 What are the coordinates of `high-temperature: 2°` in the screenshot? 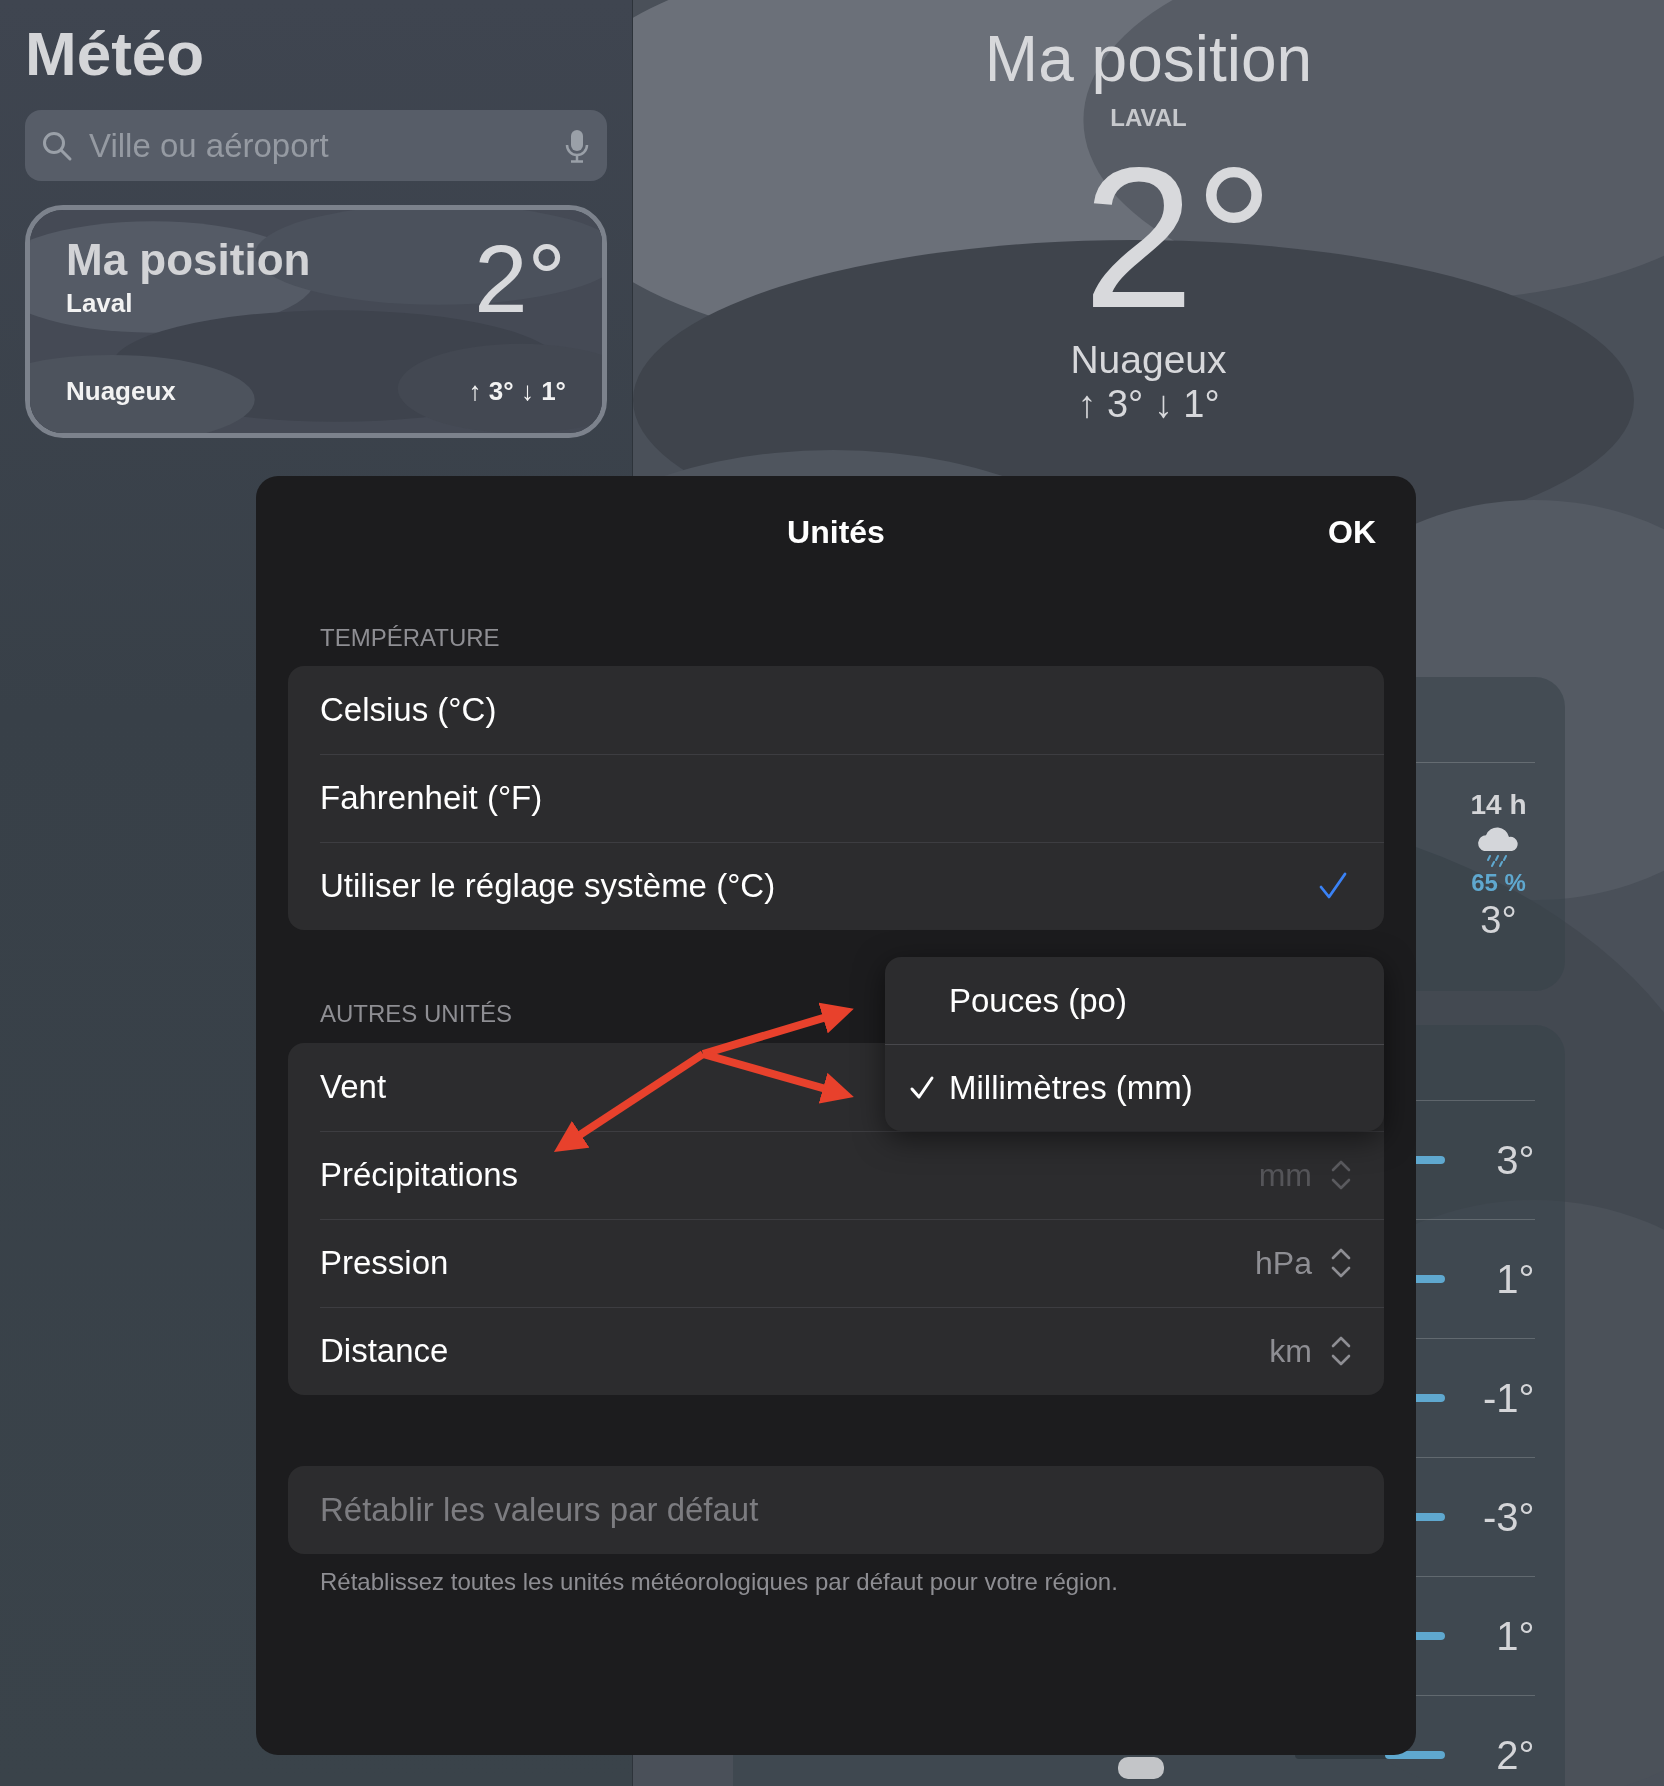 It's located at (1515, 1755).